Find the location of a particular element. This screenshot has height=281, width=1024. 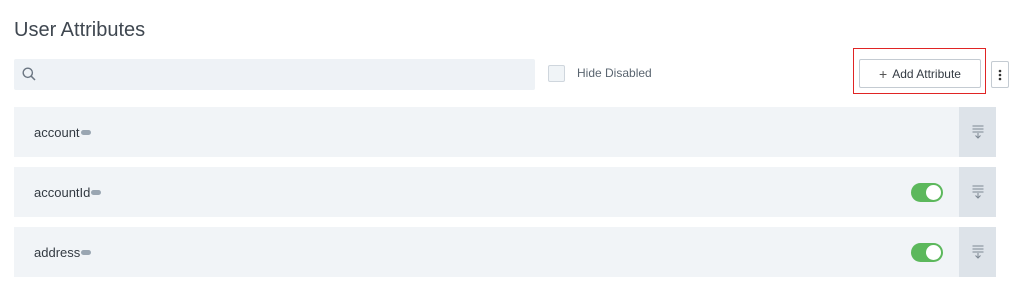

hide-disabled-label: Hide Disabled is located at coordinates (614, 73).